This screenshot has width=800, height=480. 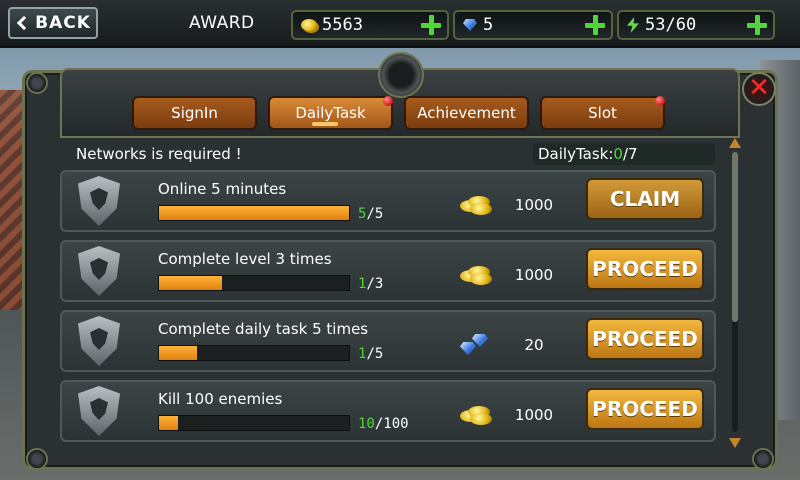 I want to click on task-list-scrollbar, so click(x=735, y=293).